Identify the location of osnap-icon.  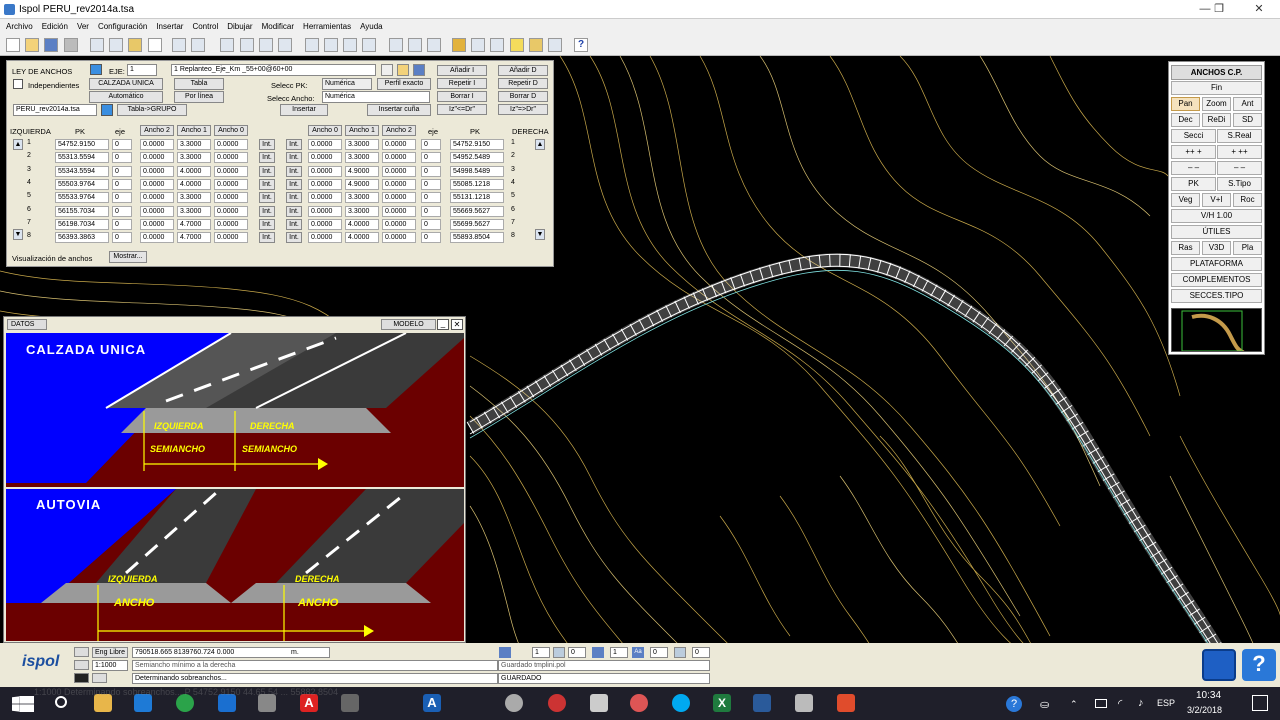
(81, 652).